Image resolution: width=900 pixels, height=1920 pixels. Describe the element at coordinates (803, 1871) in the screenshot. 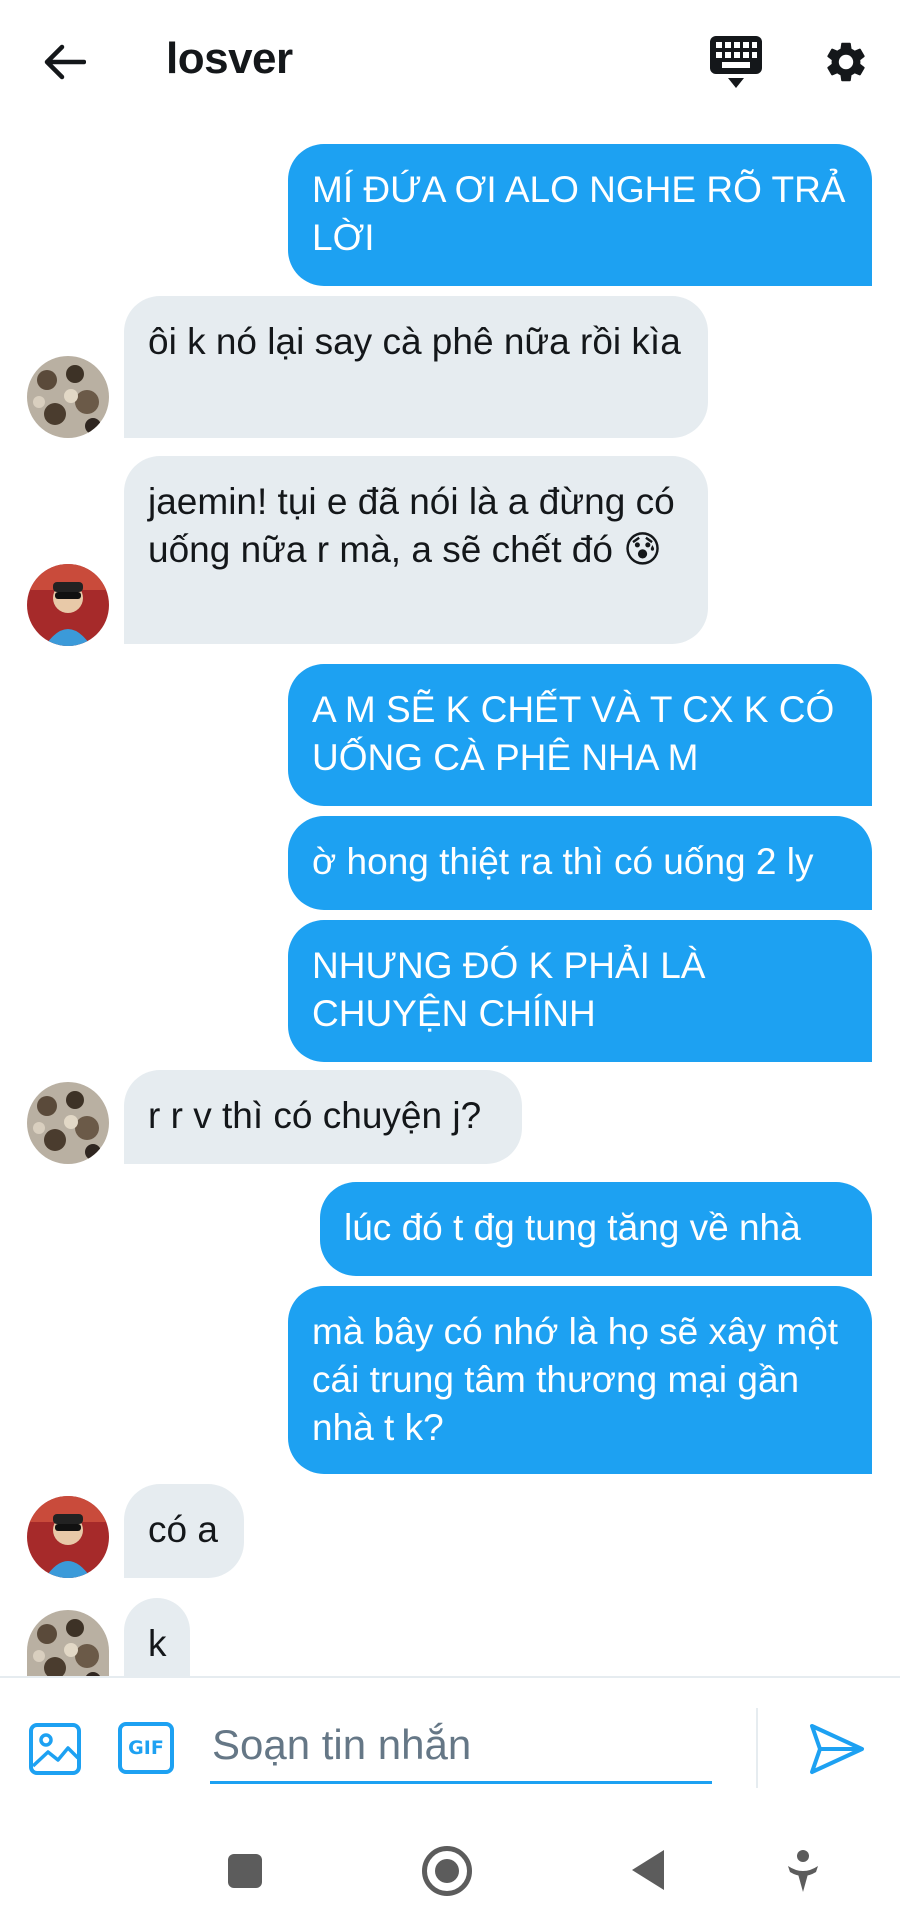

I see `accessibility-icon` at that location.